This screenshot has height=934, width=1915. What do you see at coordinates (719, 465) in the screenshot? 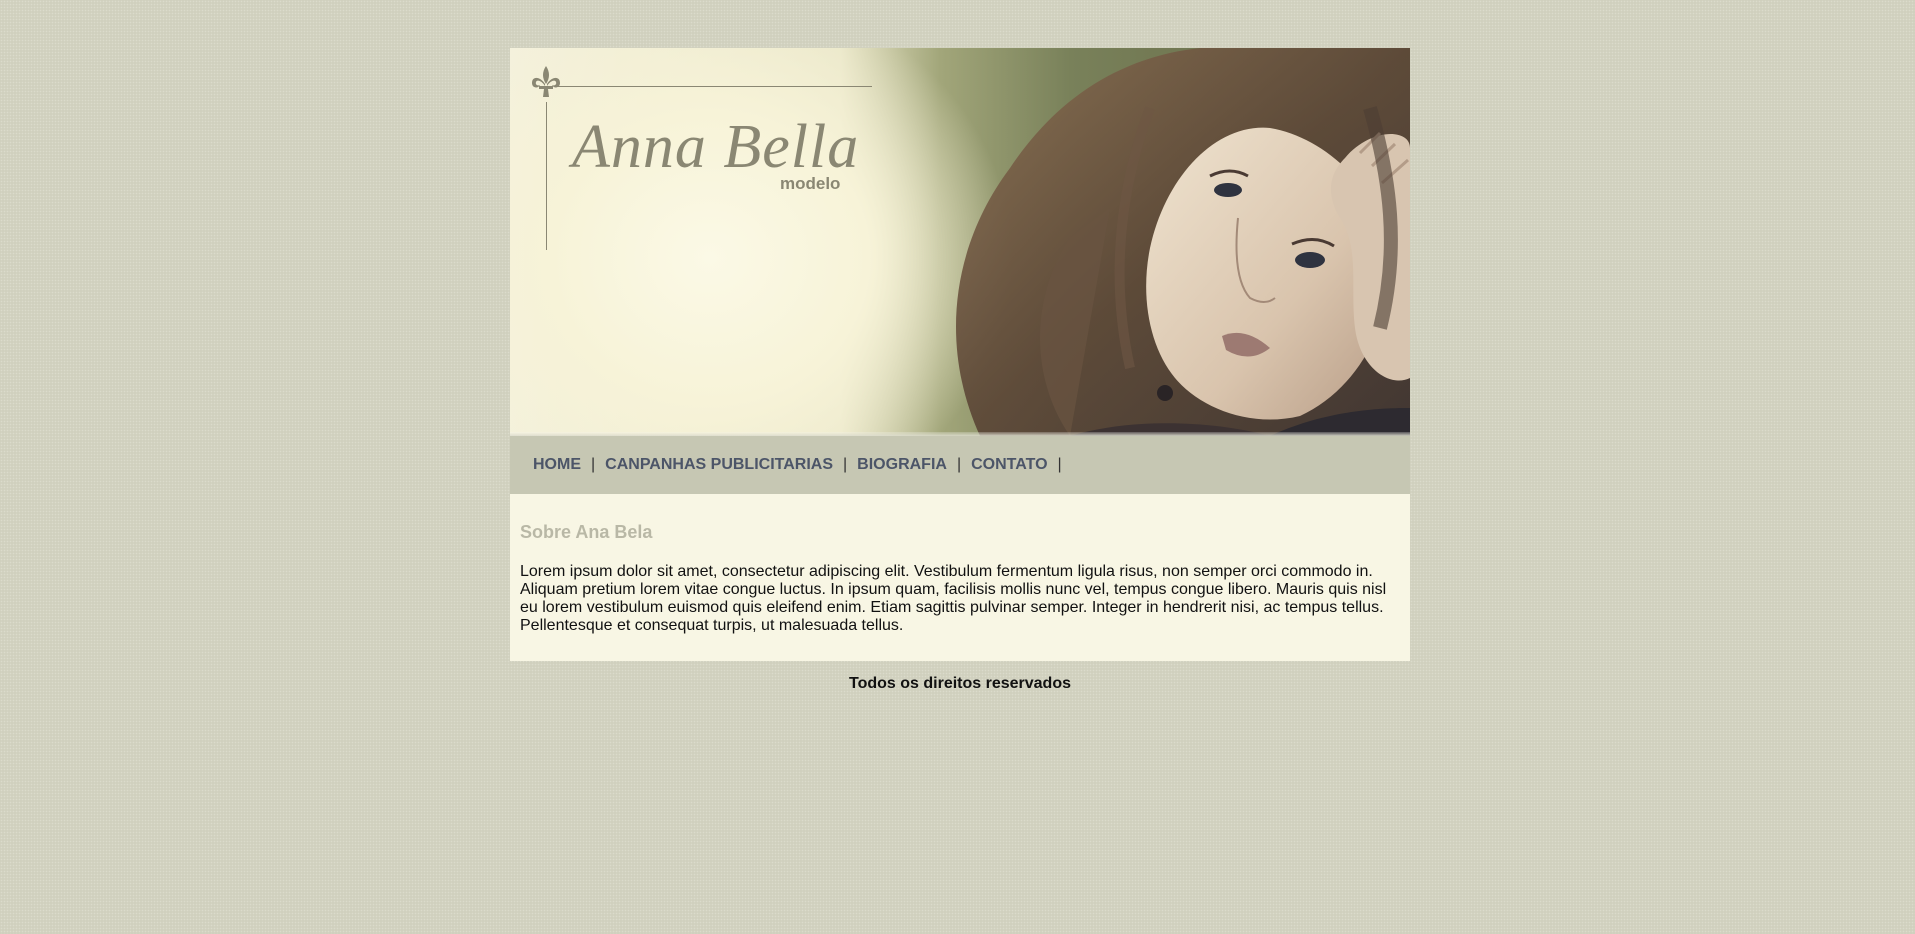
I see `nav-item-campanhas: CANPANHAS PUBLICITARIAS` at bounding box center [719, 465].